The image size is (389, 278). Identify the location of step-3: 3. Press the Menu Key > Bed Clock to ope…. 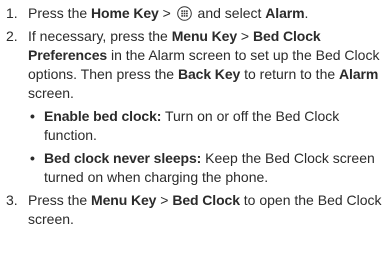
(195, 210).